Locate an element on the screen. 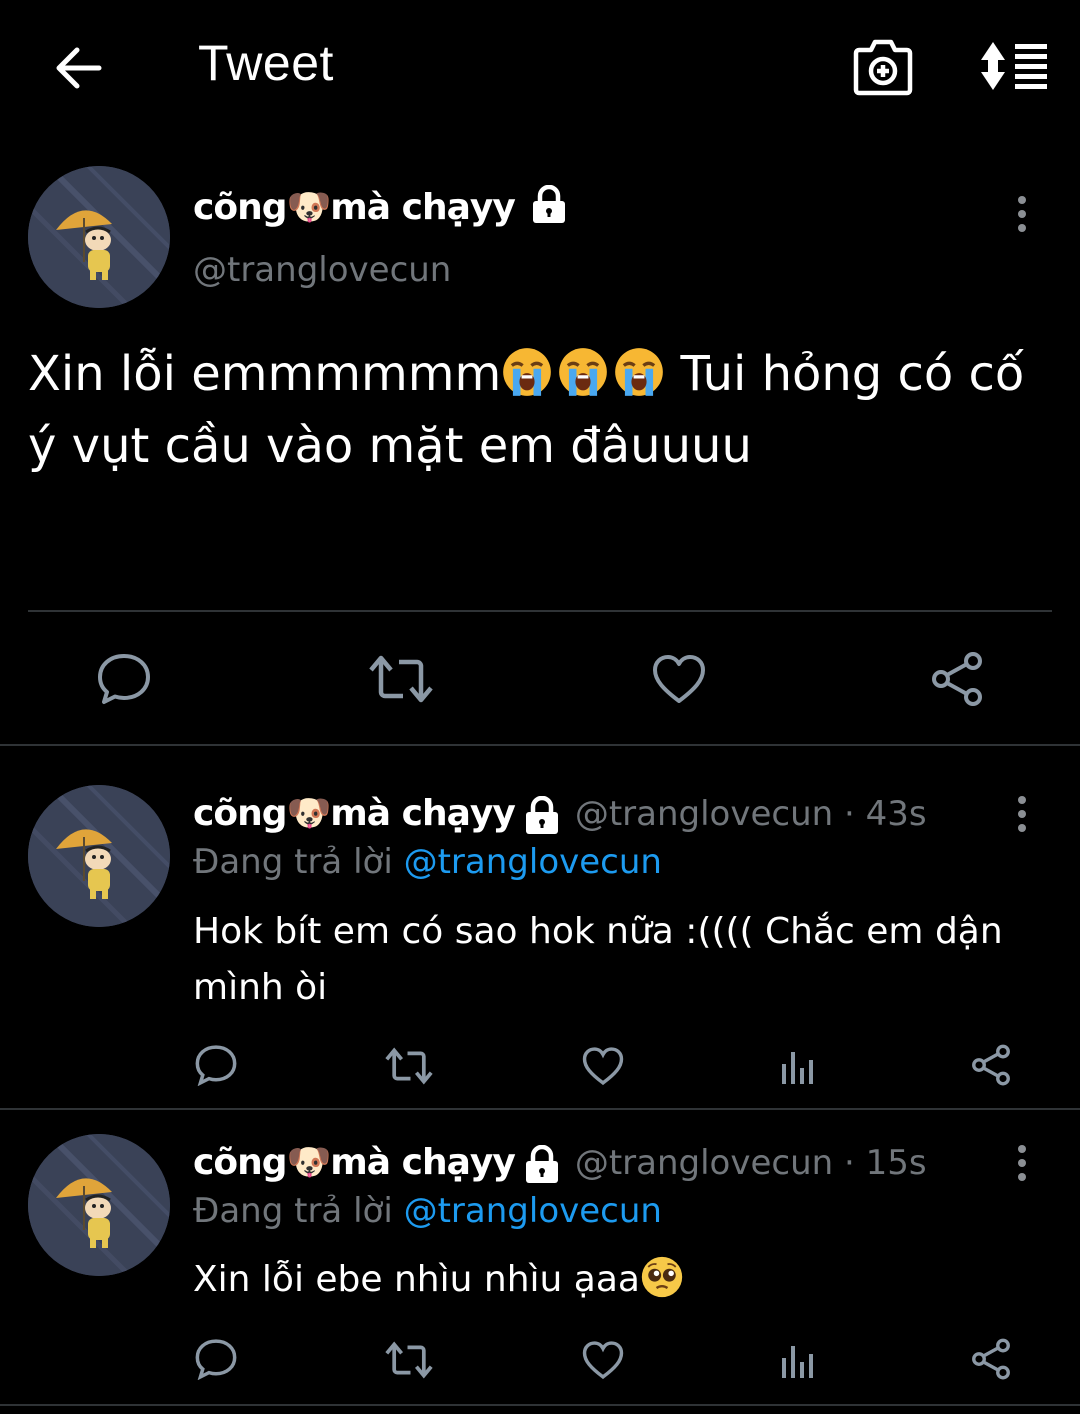  back-button is located at coordinates (78, 68).